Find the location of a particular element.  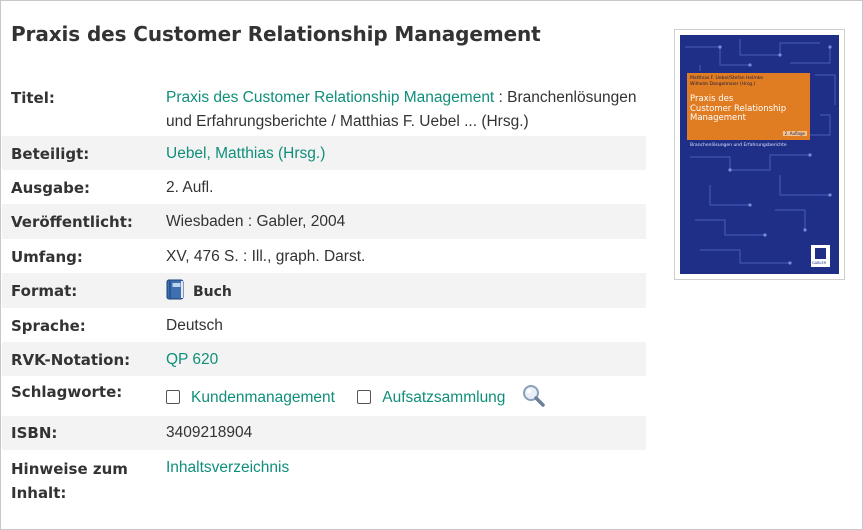

rvk-link: QP 620 is located at coordinates (192, 359).